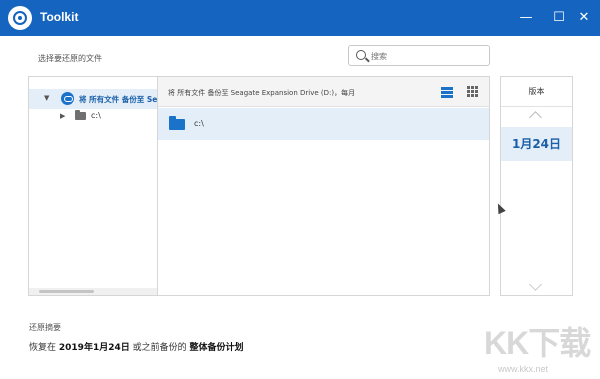 This screenshot has width=600, height=379. Describe the element at coordinates (447, 92) in the screenshot. I see `list-view-icon` at that location.